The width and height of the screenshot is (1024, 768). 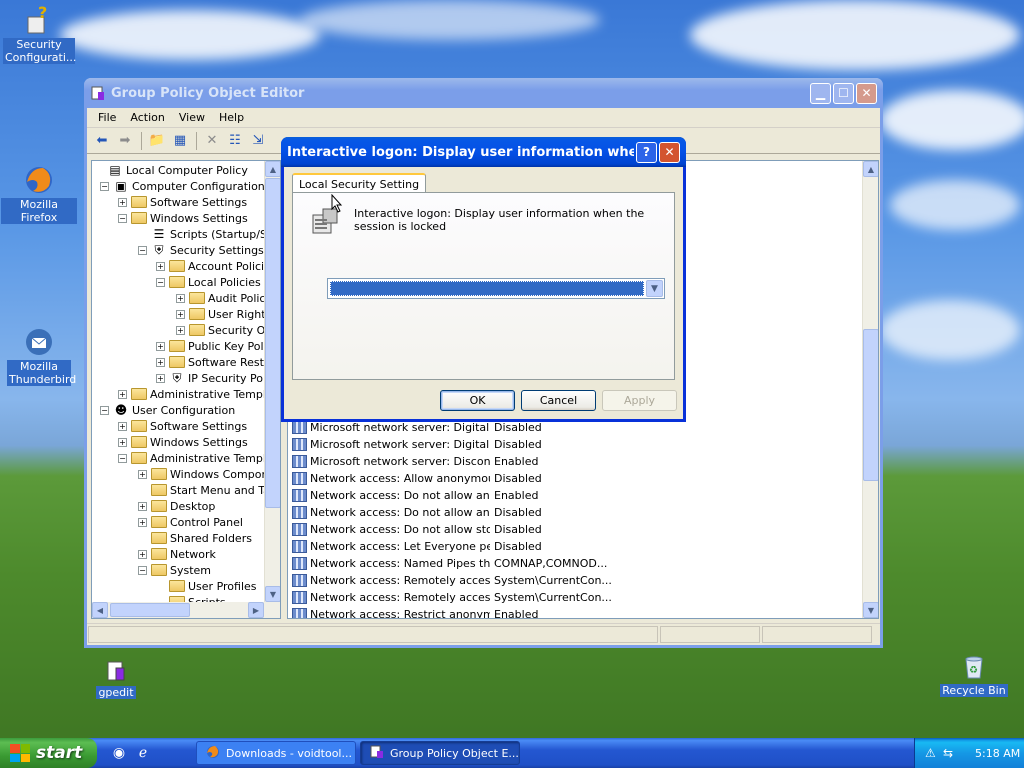 What do you see at coordinates (143, 753) in the screenshot?
I see `internet-explorer-icon: ℯ` at bounding box center [143, 753].